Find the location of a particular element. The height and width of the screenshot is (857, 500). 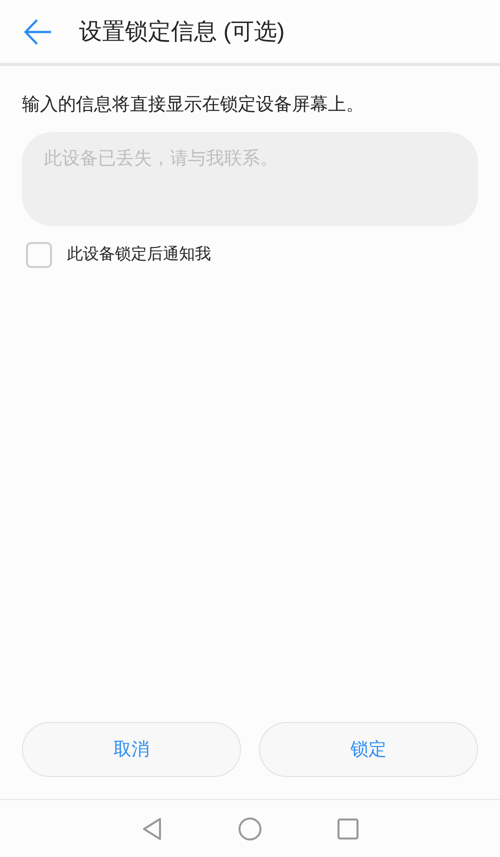

recents-icon is located at coordinates (348, 829).